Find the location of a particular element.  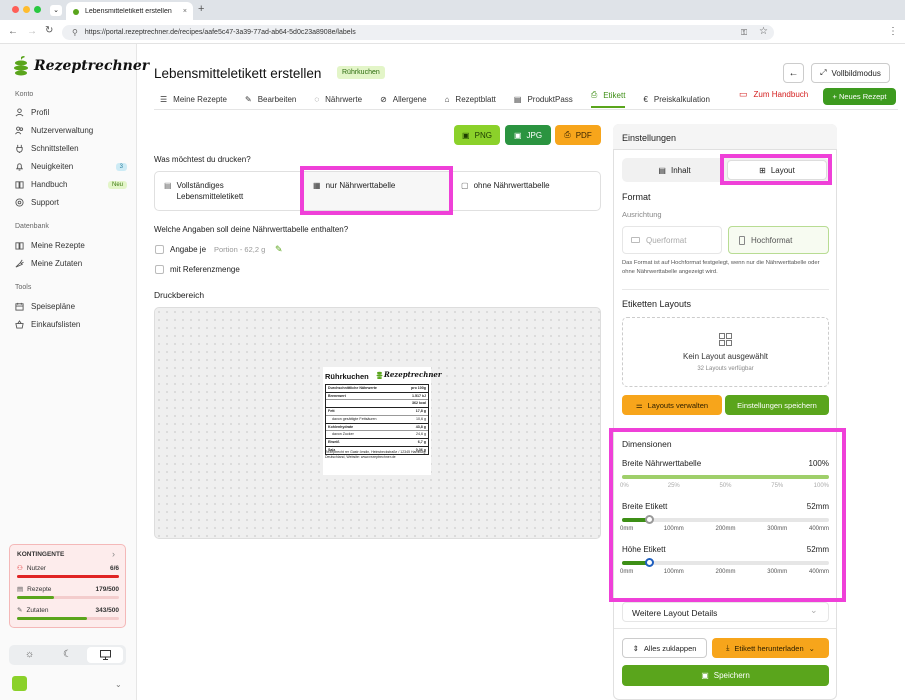

angabe-checkbox is located at coordinates (159, 249).